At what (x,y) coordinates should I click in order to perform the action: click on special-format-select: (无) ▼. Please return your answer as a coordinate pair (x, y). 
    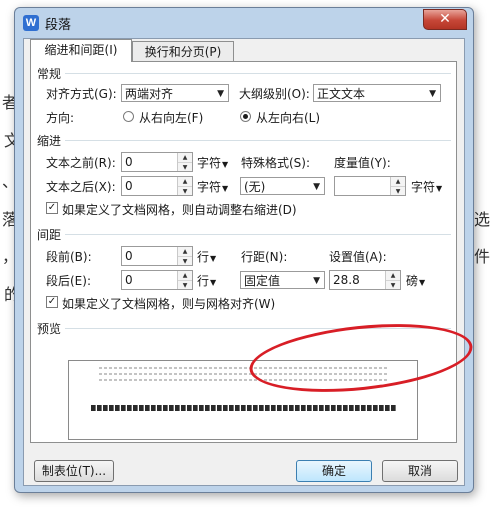
    Looking at the image, I should click on (282, 186).